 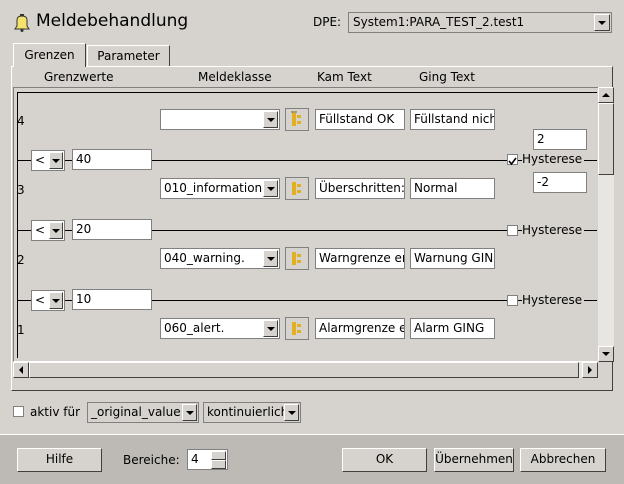 I want to click on value-source-value: _original_value, so click(x=136, y=412).